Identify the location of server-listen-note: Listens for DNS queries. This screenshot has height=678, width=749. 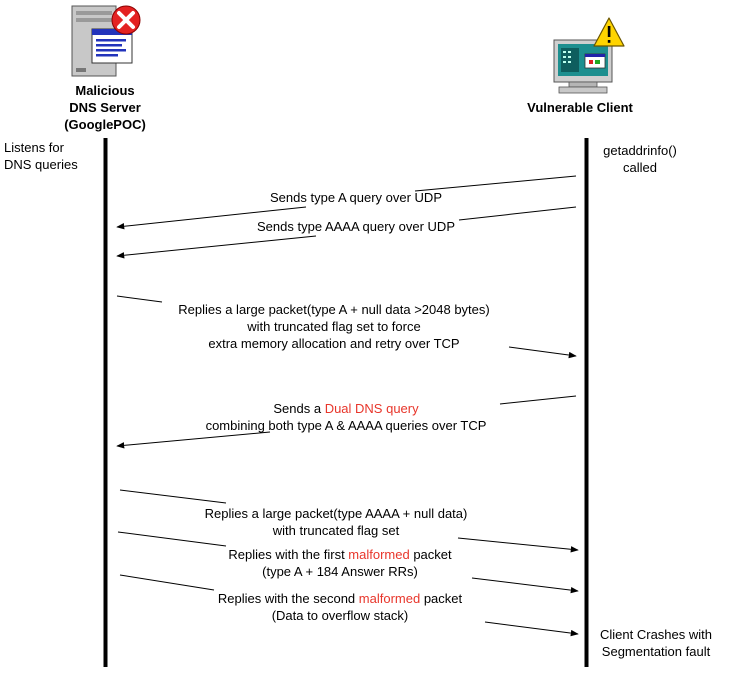
(41, 156).